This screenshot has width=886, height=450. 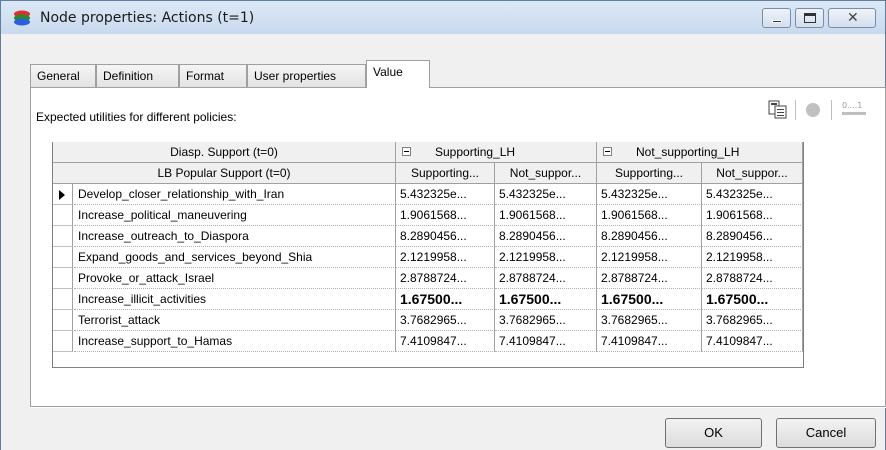 What do you see at coordinates (63, 75) in the screenshot?
I see `tab-general: General` at bounding box center [63, 75].